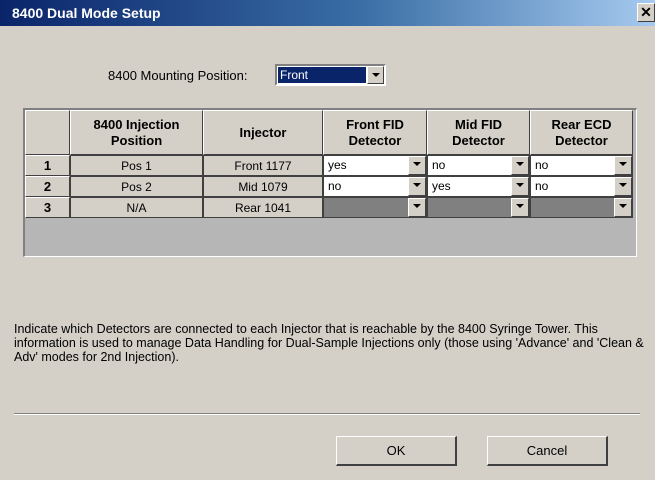  I want to click on mounting-position-select: Front, so click(330, 75).